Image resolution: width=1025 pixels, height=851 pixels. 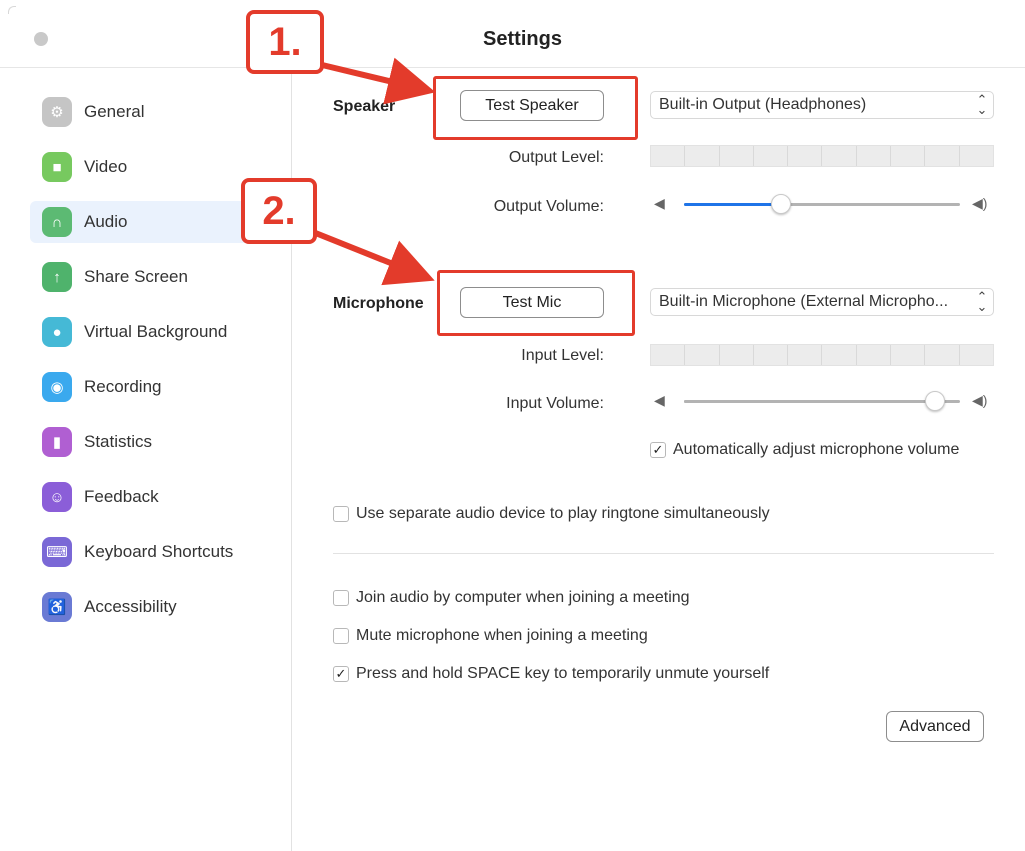 What do you see at coordinates (535, 108) in the screenshot?
I see `annotation-box-test-speaker` at bounding box center [535, 108].